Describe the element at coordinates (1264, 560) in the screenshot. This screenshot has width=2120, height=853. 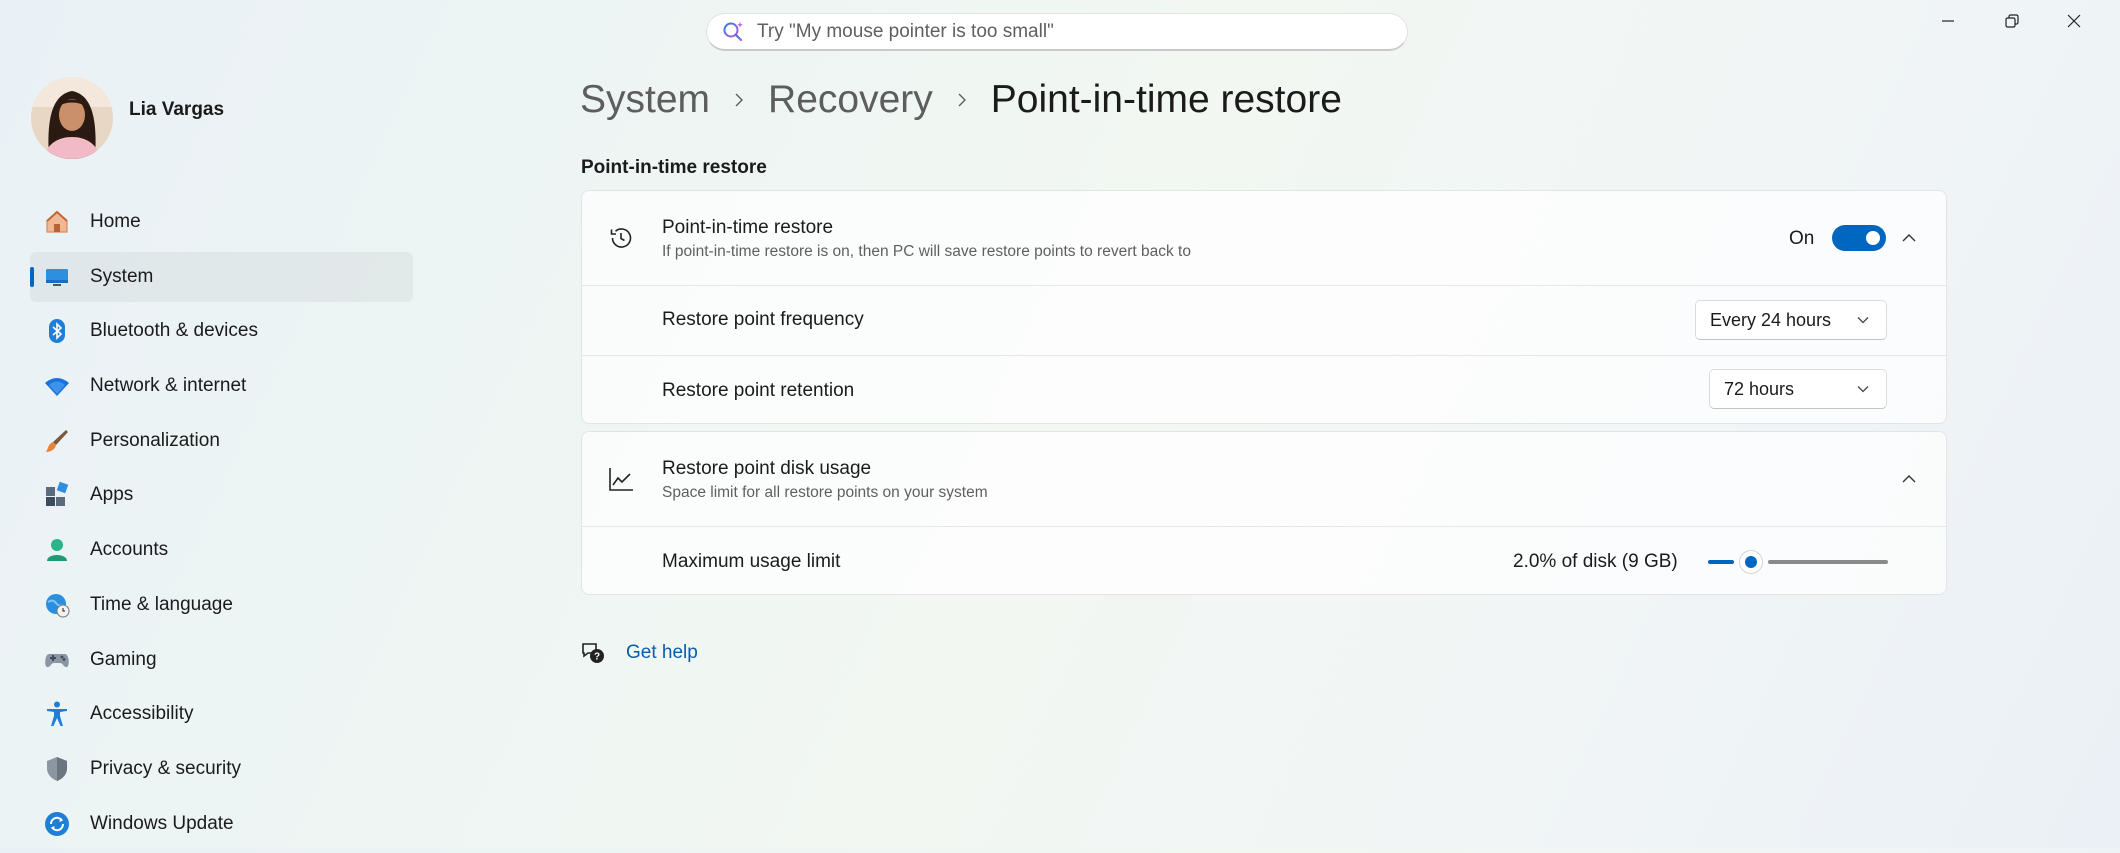
I see `max-usage-row: Maximum usage limit 2.0% of disk (9 GB)` at that location.